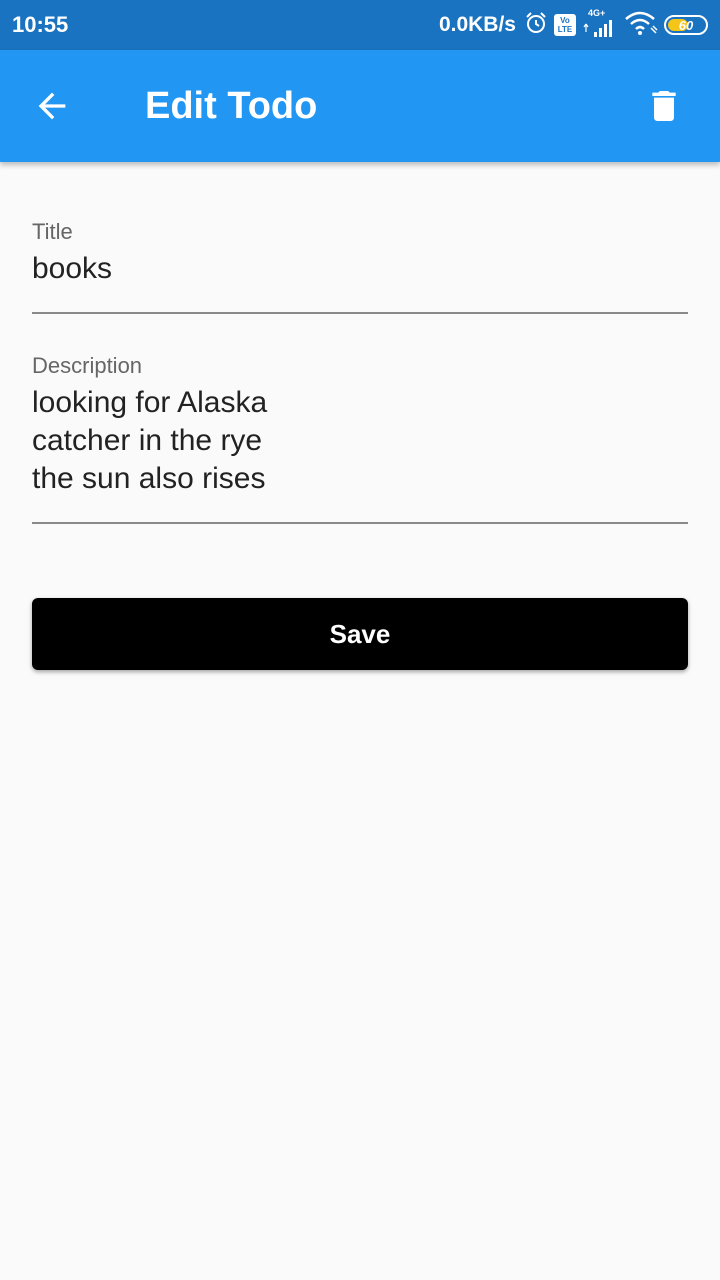  What do you see at coordinates (87, 365) in the screenshot?
I see `description-label: Description` at bounding box center [87, 365].